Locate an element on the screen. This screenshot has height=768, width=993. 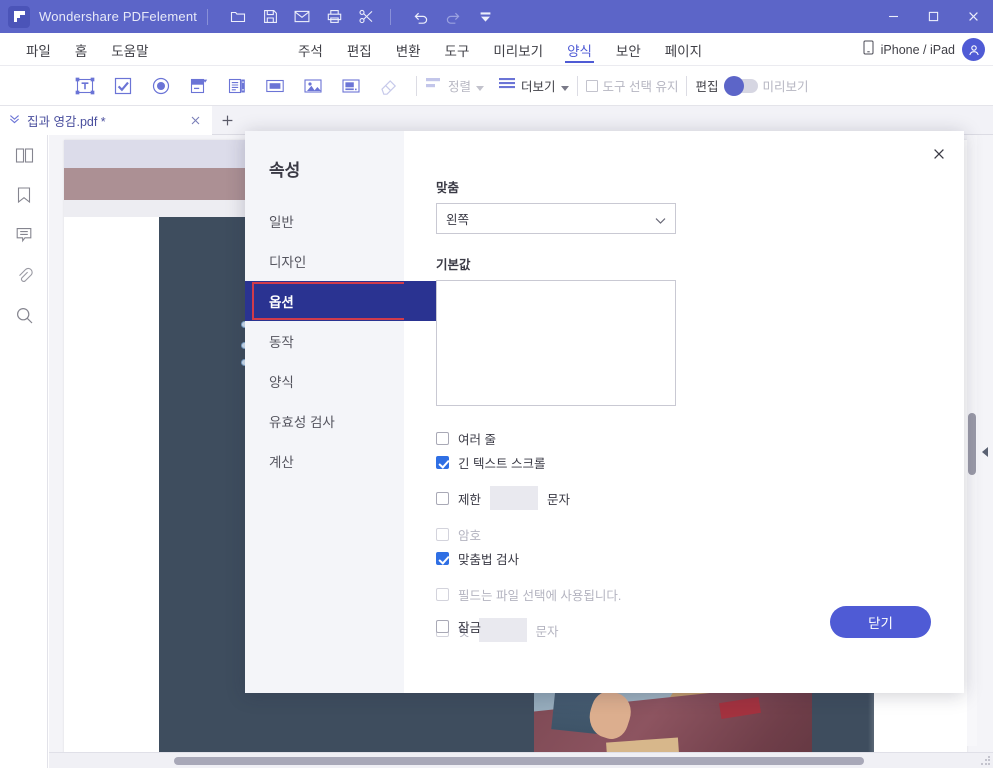
attachments-icon is located at coordinates (24, 275).